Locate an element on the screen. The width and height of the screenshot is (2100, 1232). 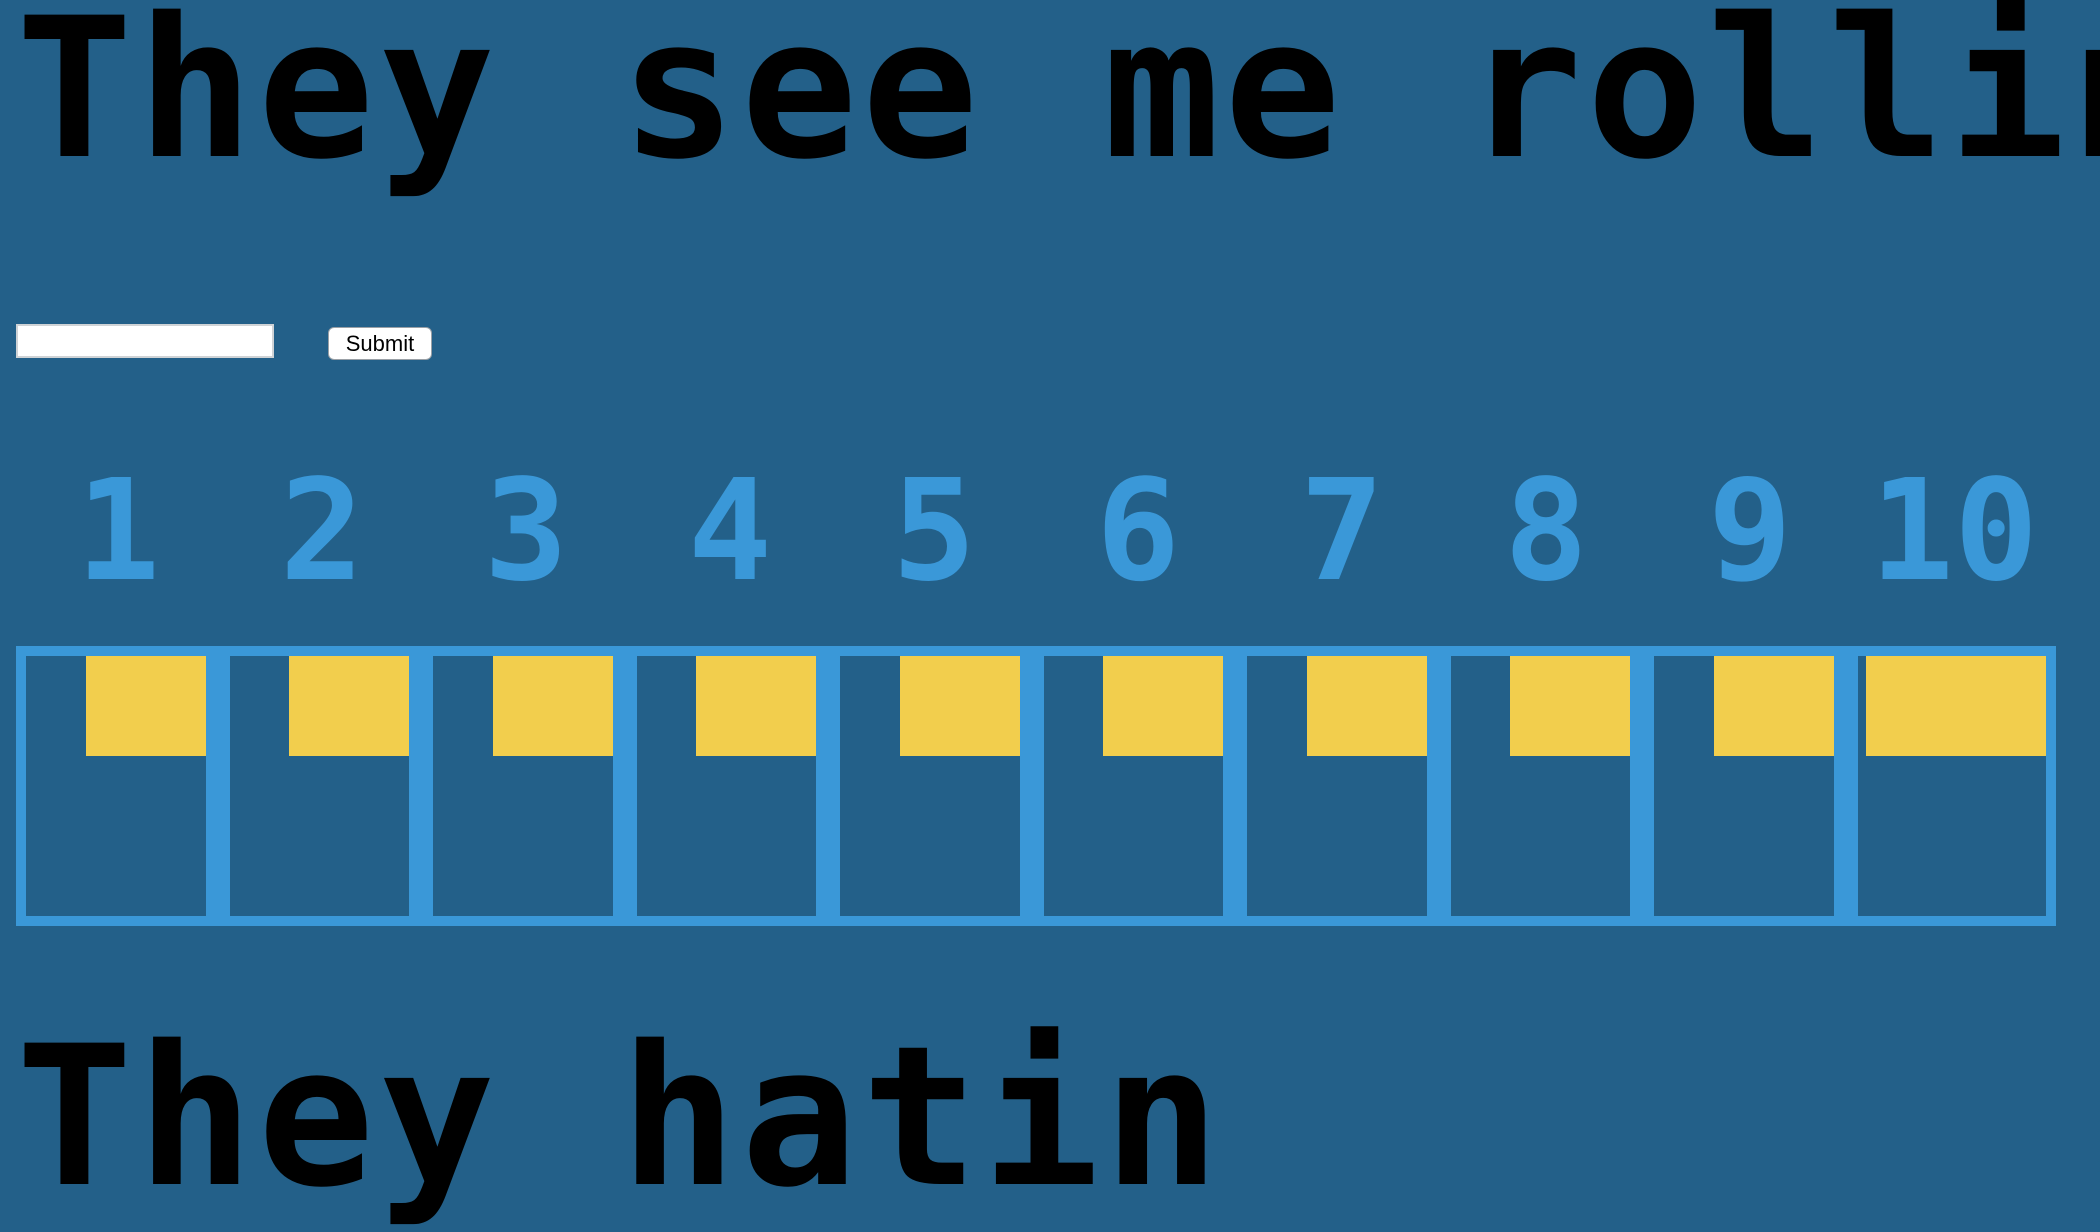
frame-number-4: 4 is located at coordinates (730, 531).